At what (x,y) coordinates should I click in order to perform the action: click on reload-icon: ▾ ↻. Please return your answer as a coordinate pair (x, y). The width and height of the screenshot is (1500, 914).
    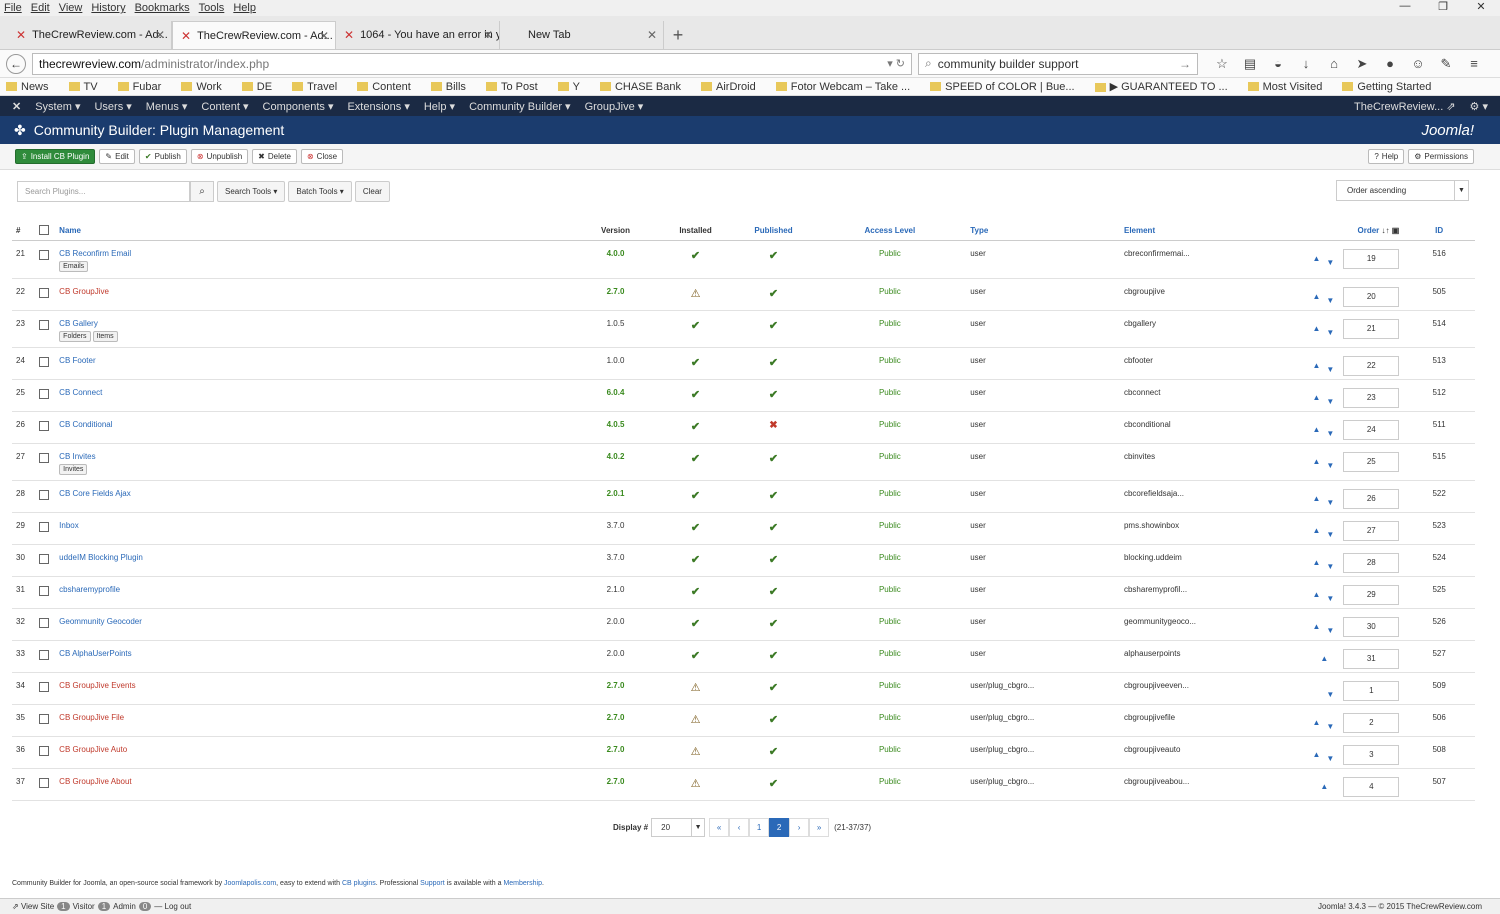
    Looking at the image, I should click on (896, 63).